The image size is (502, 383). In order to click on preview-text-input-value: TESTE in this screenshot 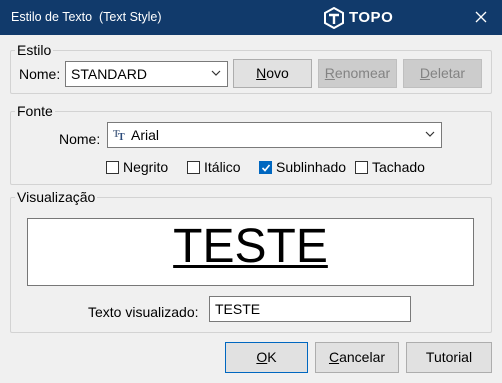, I will do `click(238, 309)`.